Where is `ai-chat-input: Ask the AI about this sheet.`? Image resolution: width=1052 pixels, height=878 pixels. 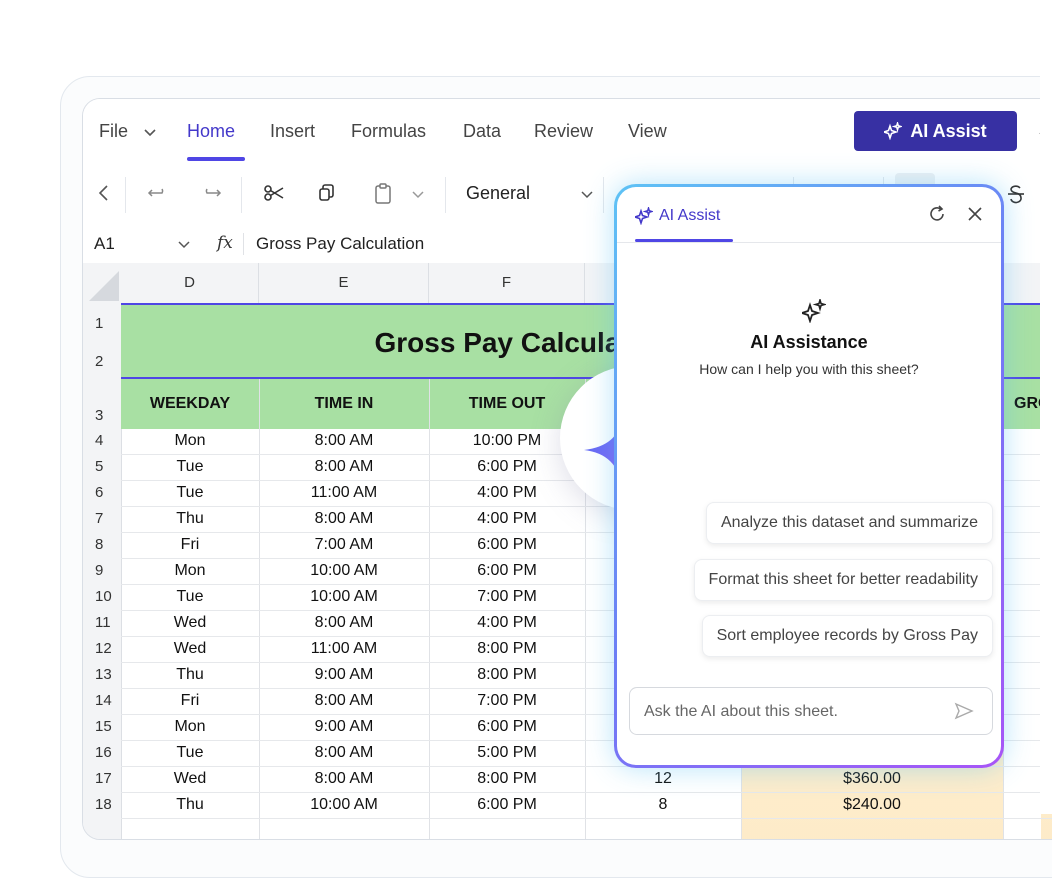 ai-chat-input: Ask the AI about this sheet. is located at coordinates (811, 711).